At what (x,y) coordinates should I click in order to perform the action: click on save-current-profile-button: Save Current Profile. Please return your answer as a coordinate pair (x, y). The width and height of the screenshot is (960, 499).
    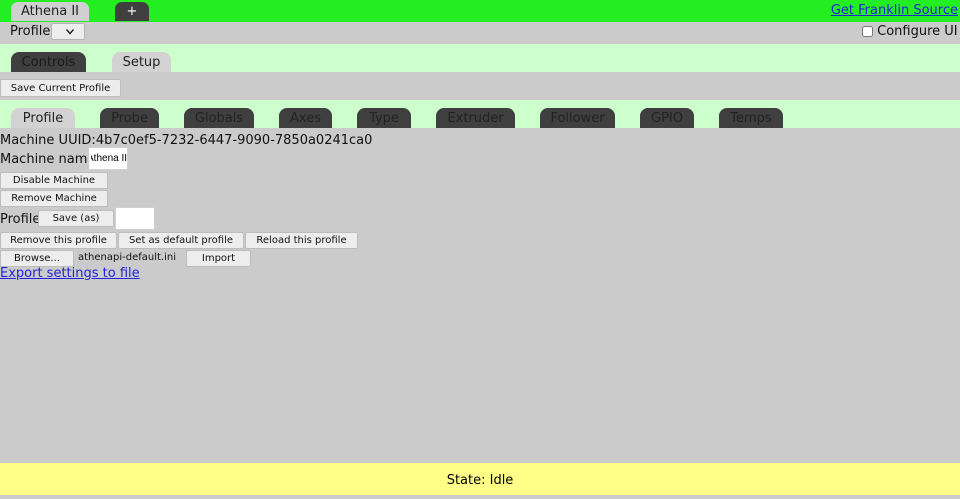
    Looking at the image, I should click on (60, 88).